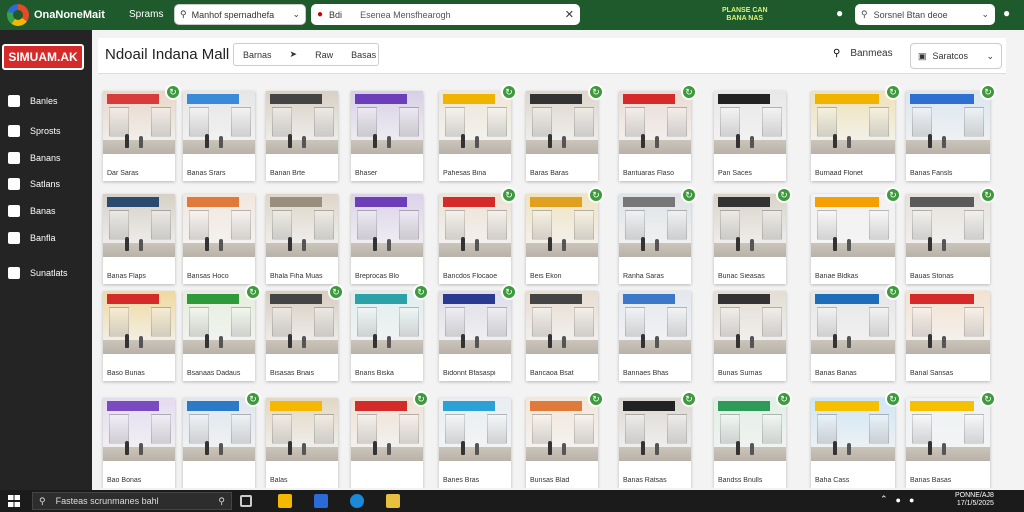 This screenshot has height=512, width=1024. Describe the element at coordinates (390, 332) in the screenshot. I see `store-card: Bnans Biska ↻` at that location.